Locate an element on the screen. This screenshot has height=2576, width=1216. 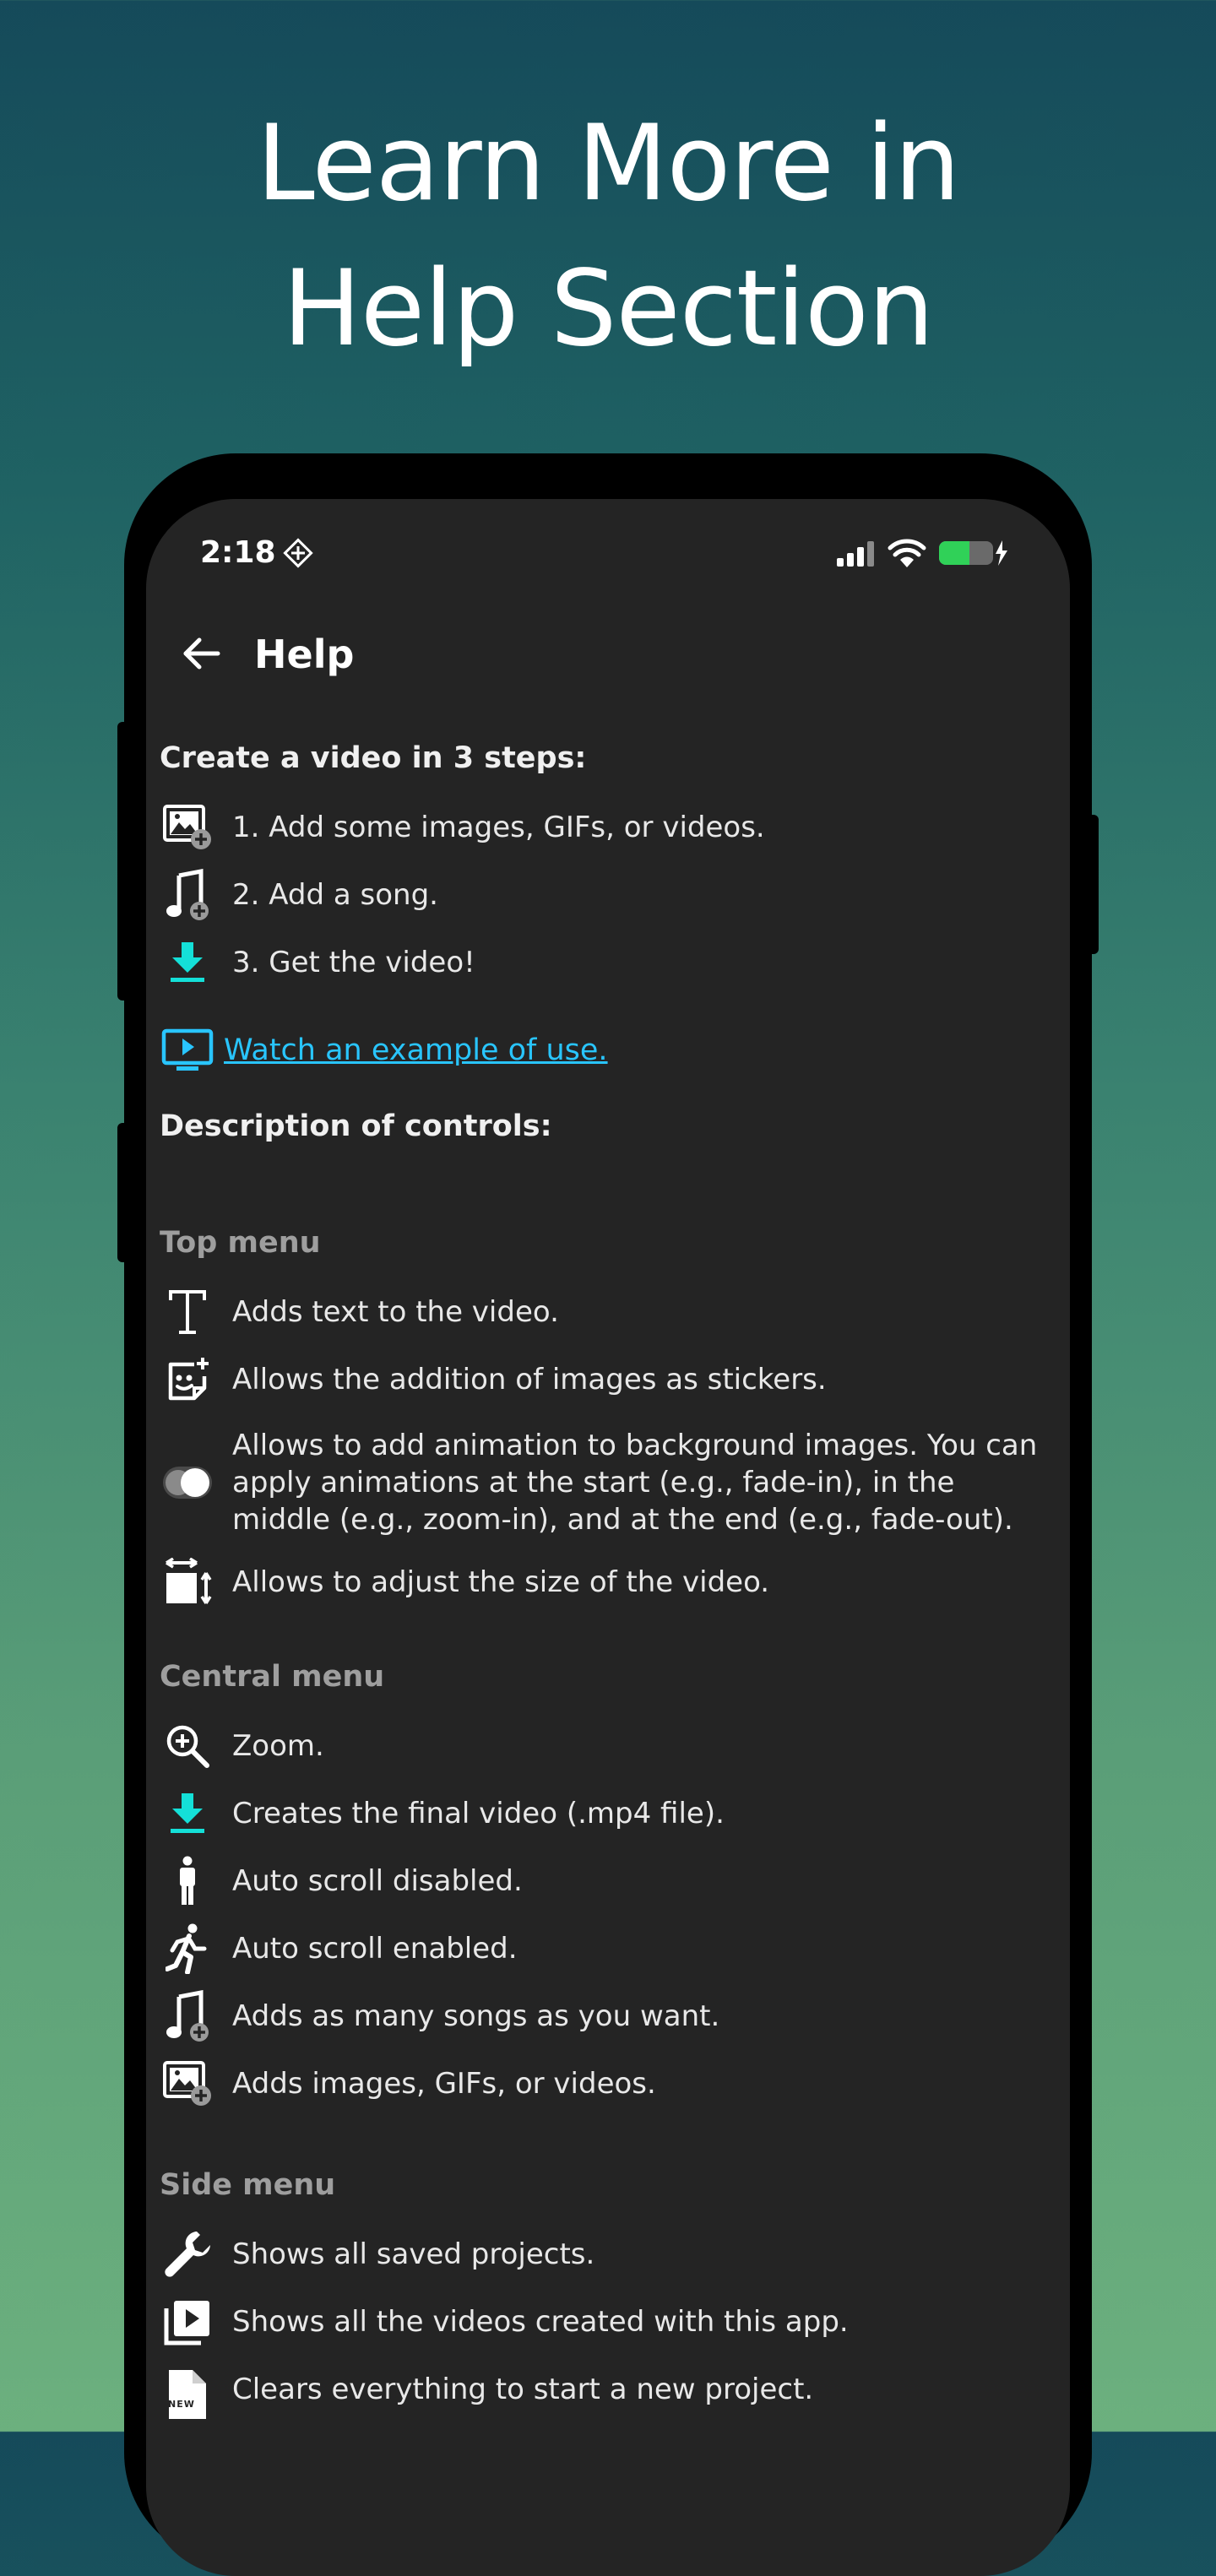
side-menu-heading: Side menu is located at coordinates (248, 2185).